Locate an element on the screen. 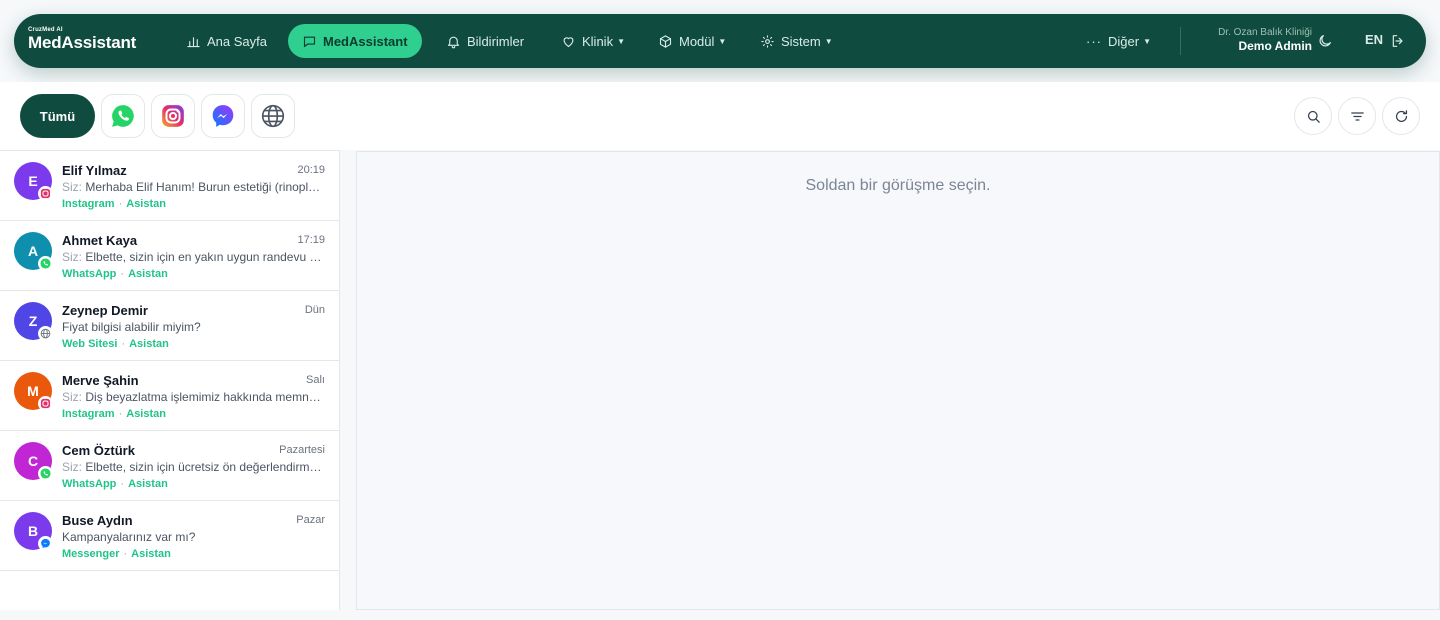 The image size is (1440, 620). nav-ana-sayfa: Ana Sayfa is located at coordinates (226, 41).